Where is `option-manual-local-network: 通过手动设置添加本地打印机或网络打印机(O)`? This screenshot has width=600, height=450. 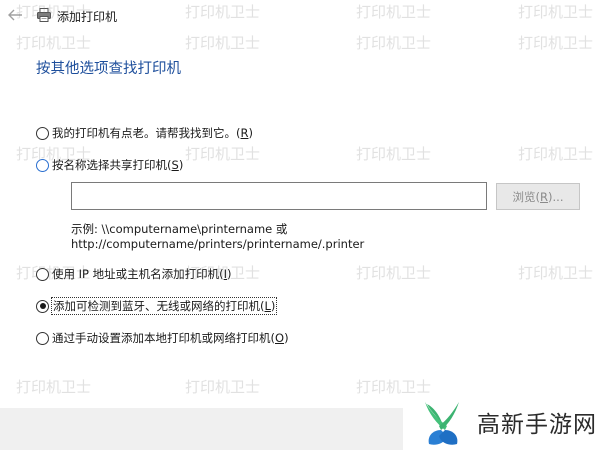 option-manual-local-network: 通过手动设置添加本地打印机或网络打印机(O) is located at coordinates (162, 338).